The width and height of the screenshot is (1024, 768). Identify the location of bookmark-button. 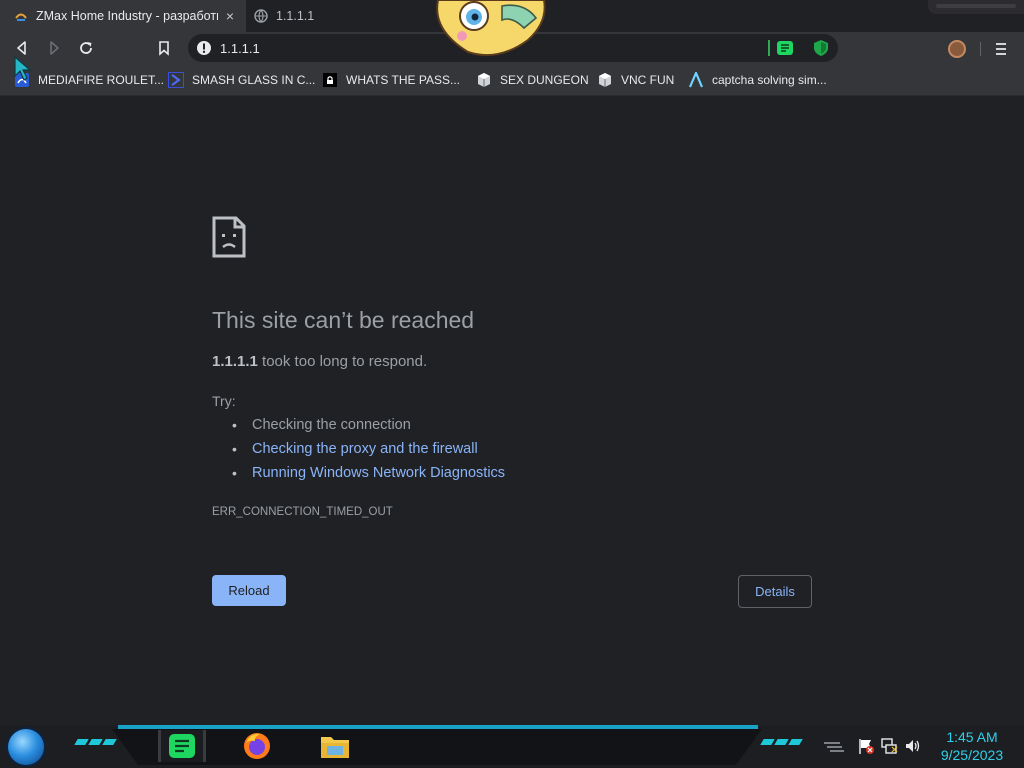
(164, 48).